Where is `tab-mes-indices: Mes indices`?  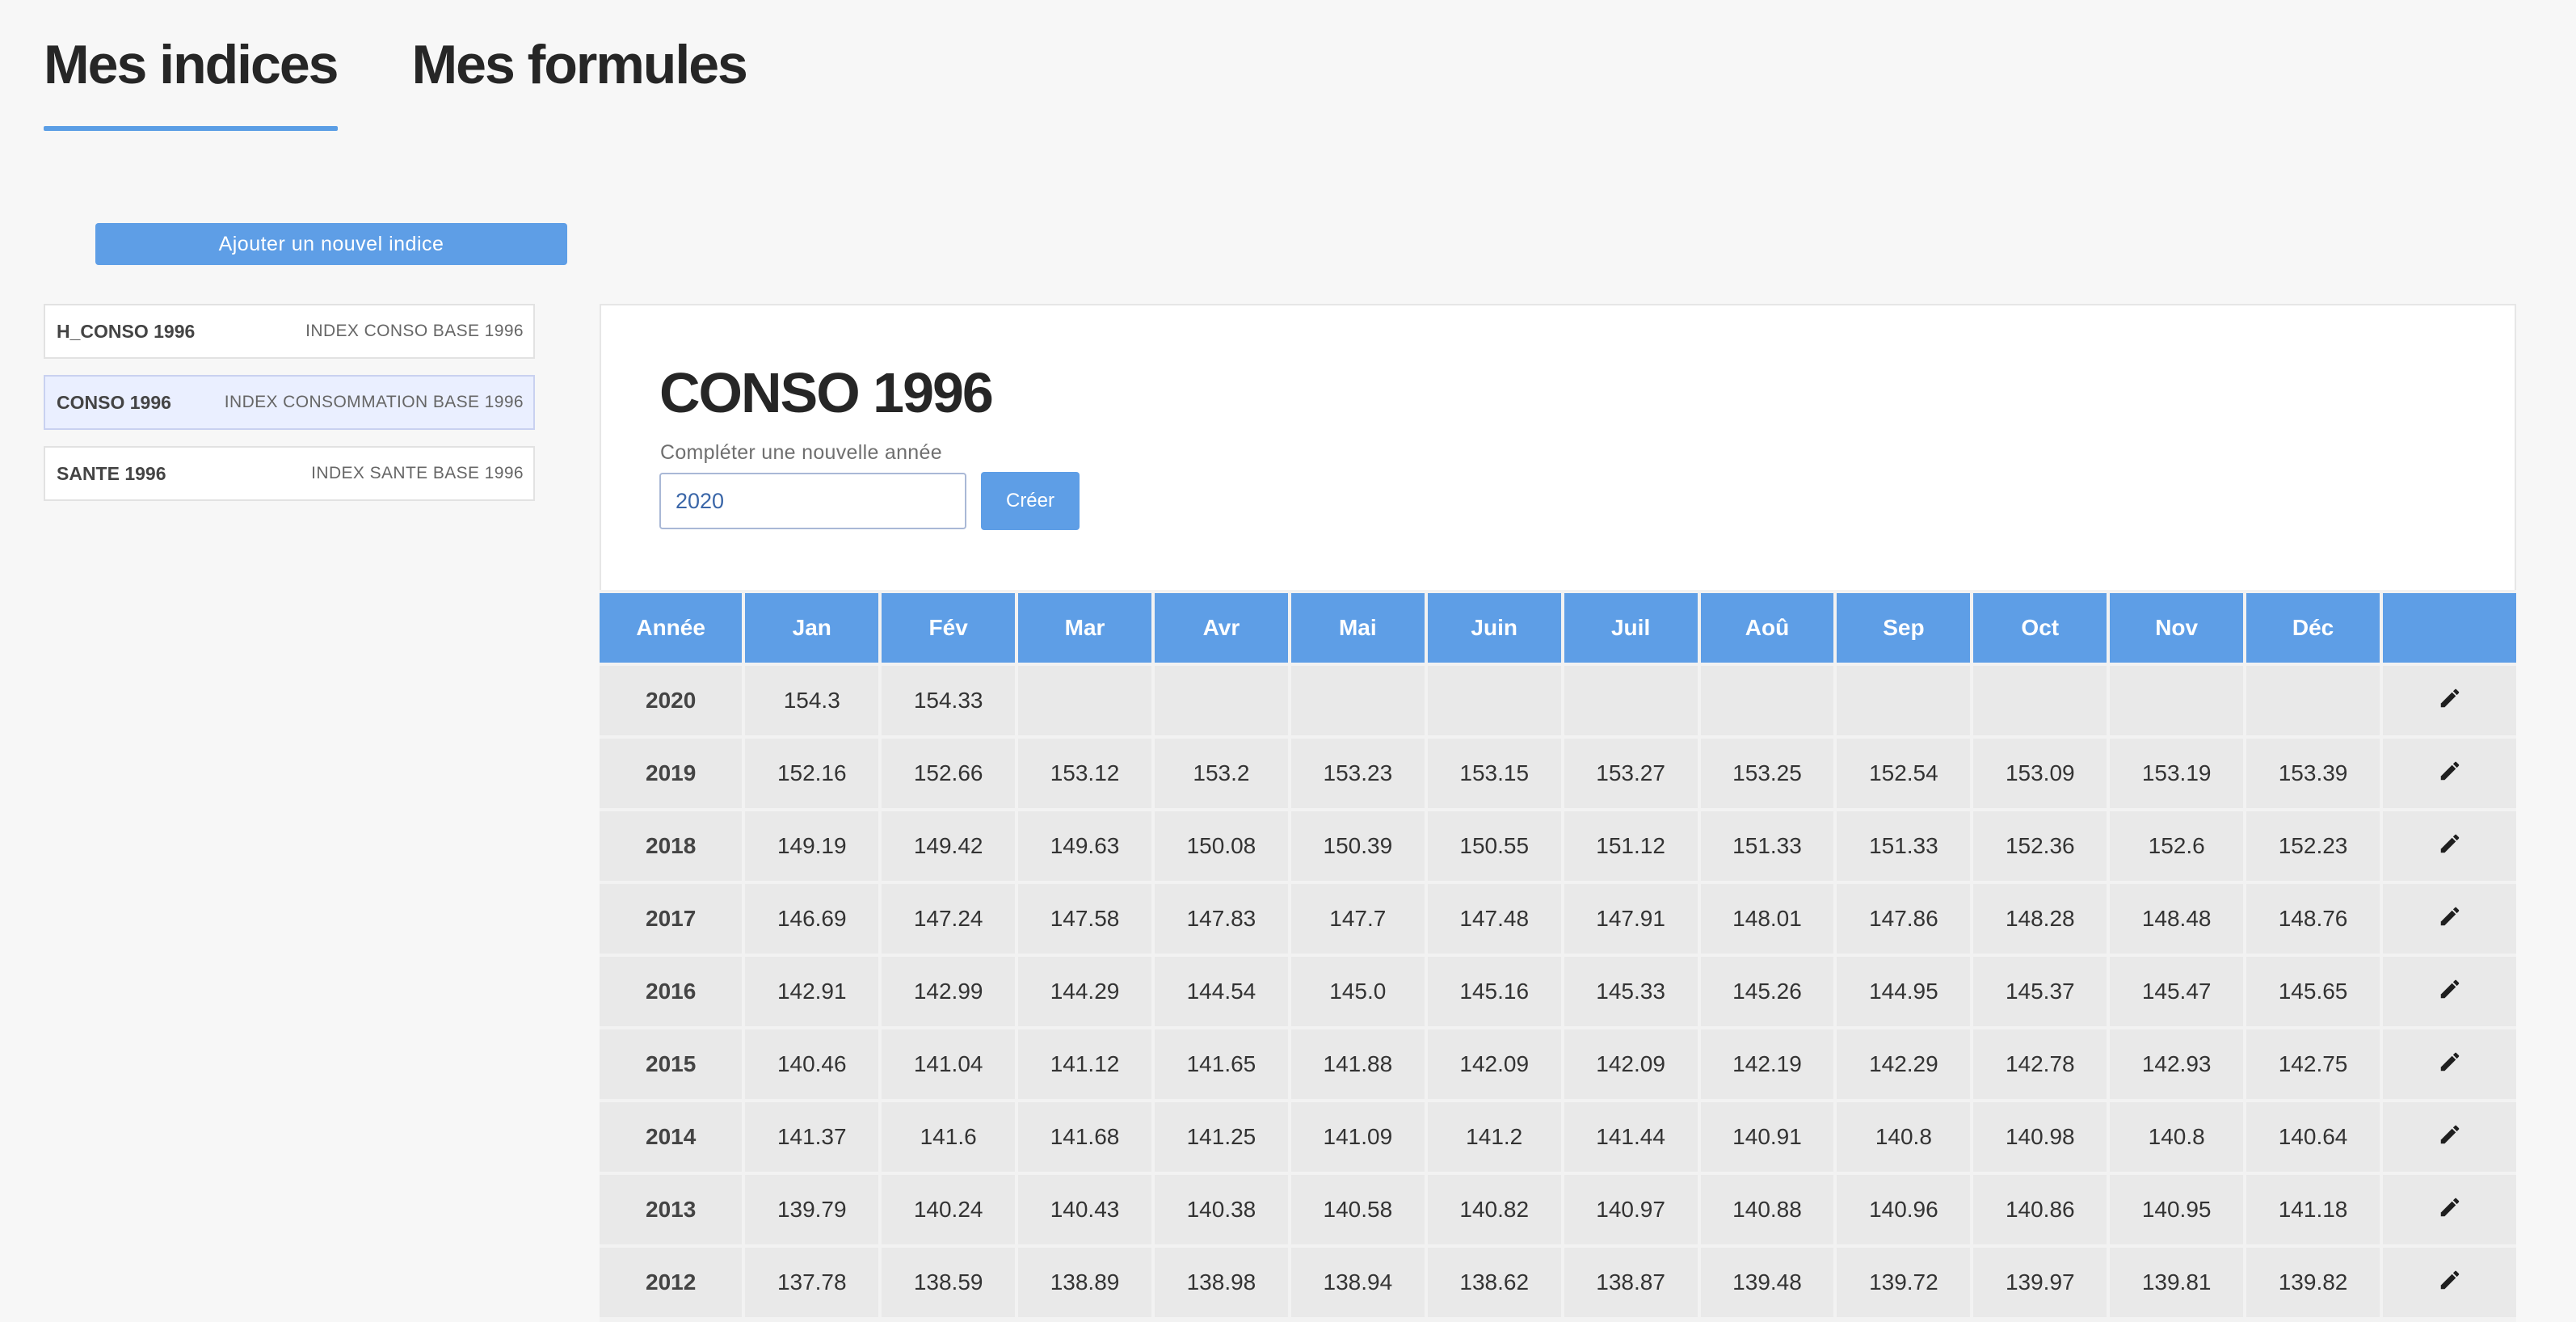 tab-mes-indices: Mes indices is located at coordinates (191, 77).